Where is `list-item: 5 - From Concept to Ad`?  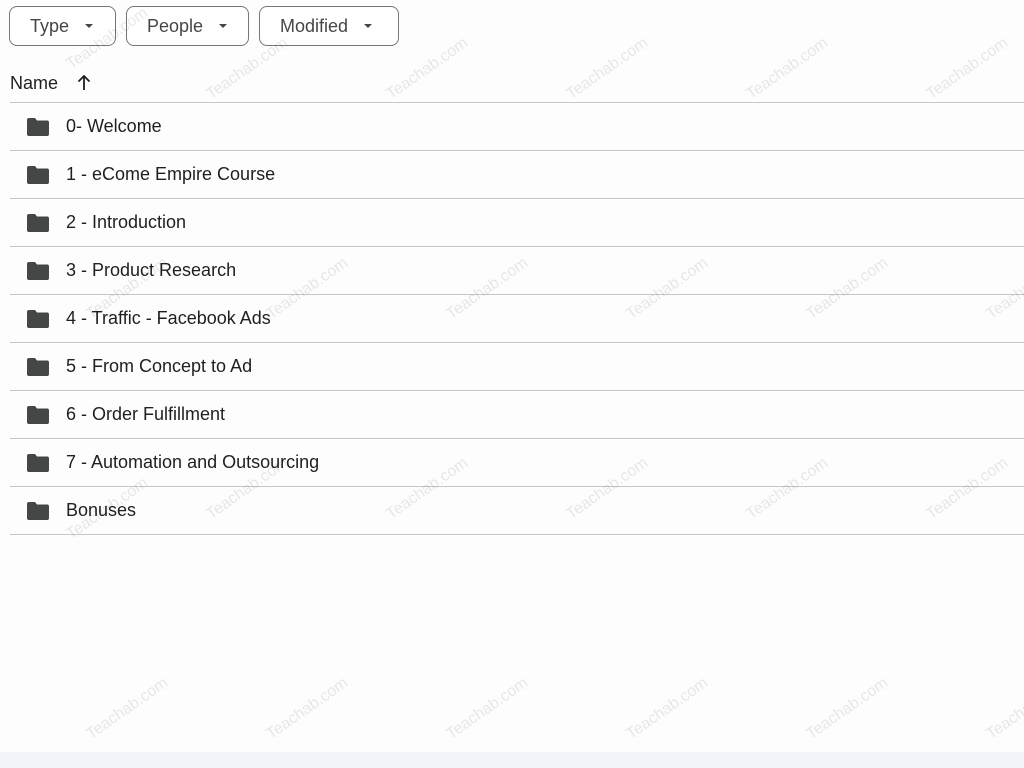 list-item: 5 - From Concept to Ad is located at coordinates (517, 367).